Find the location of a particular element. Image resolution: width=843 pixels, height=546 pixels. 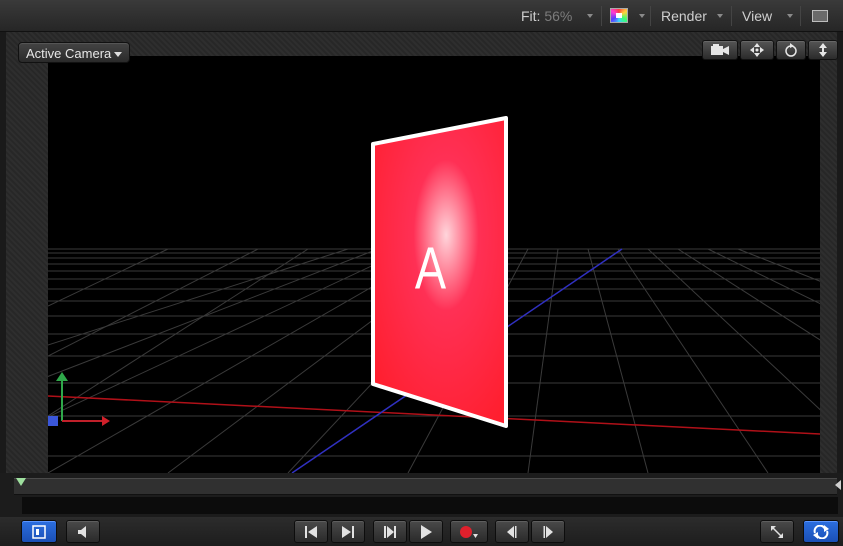

play-range-end-icon is located at coordinates (838, 485).